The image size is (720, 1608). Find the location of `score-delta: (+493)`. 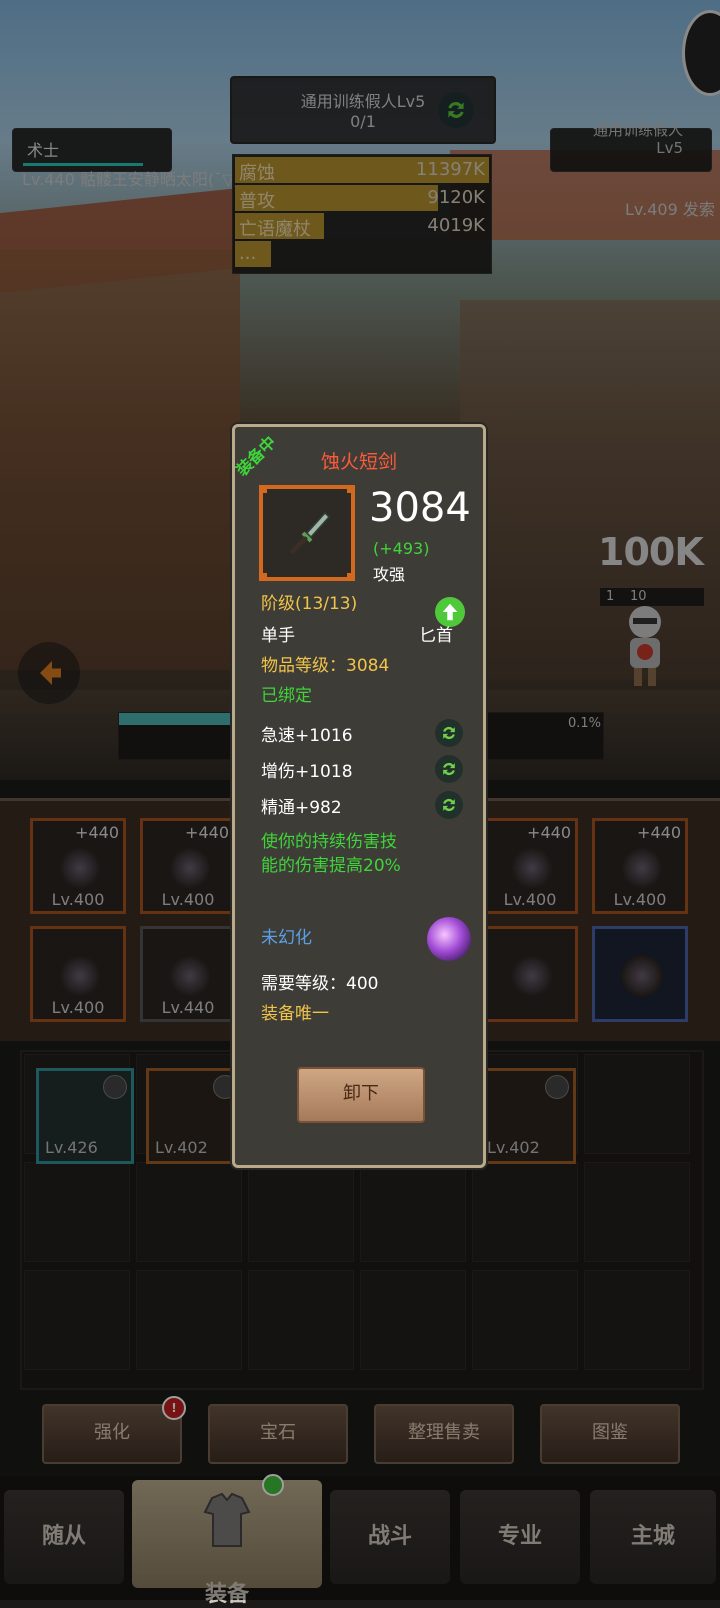

score-delta: (+493) is located at coordinates (401, 548).